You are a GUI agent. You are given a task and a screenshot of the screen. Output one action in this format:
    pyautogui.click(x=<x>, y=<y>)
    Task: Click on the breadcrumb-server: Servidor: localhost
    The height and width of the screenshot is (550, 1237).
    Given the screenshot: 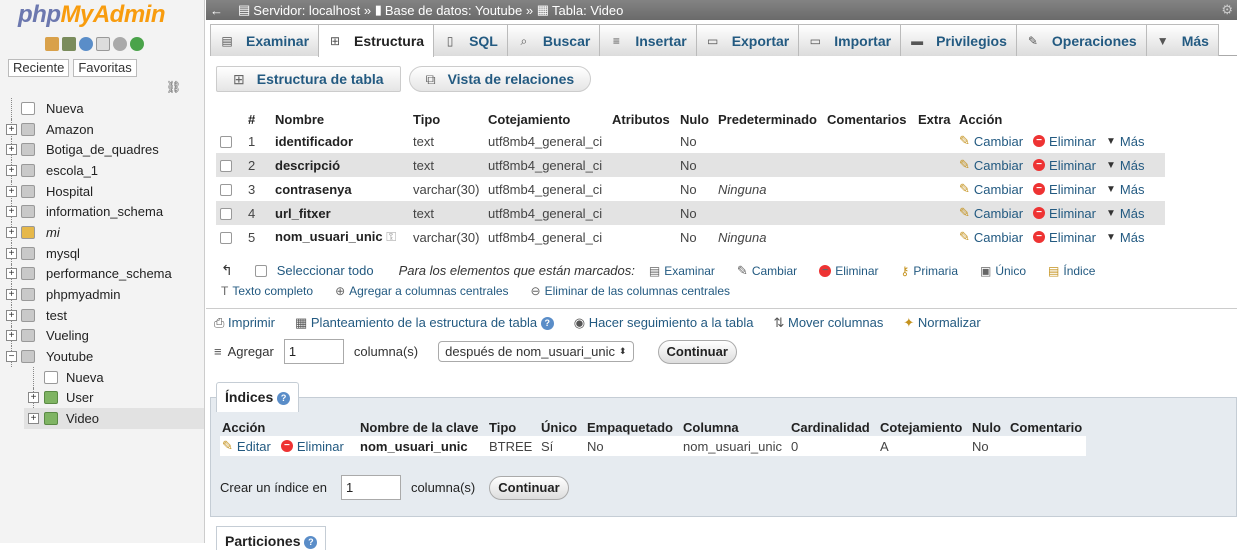 What is the action you would take?
    pyautogui.click(x=306, y=10)
    